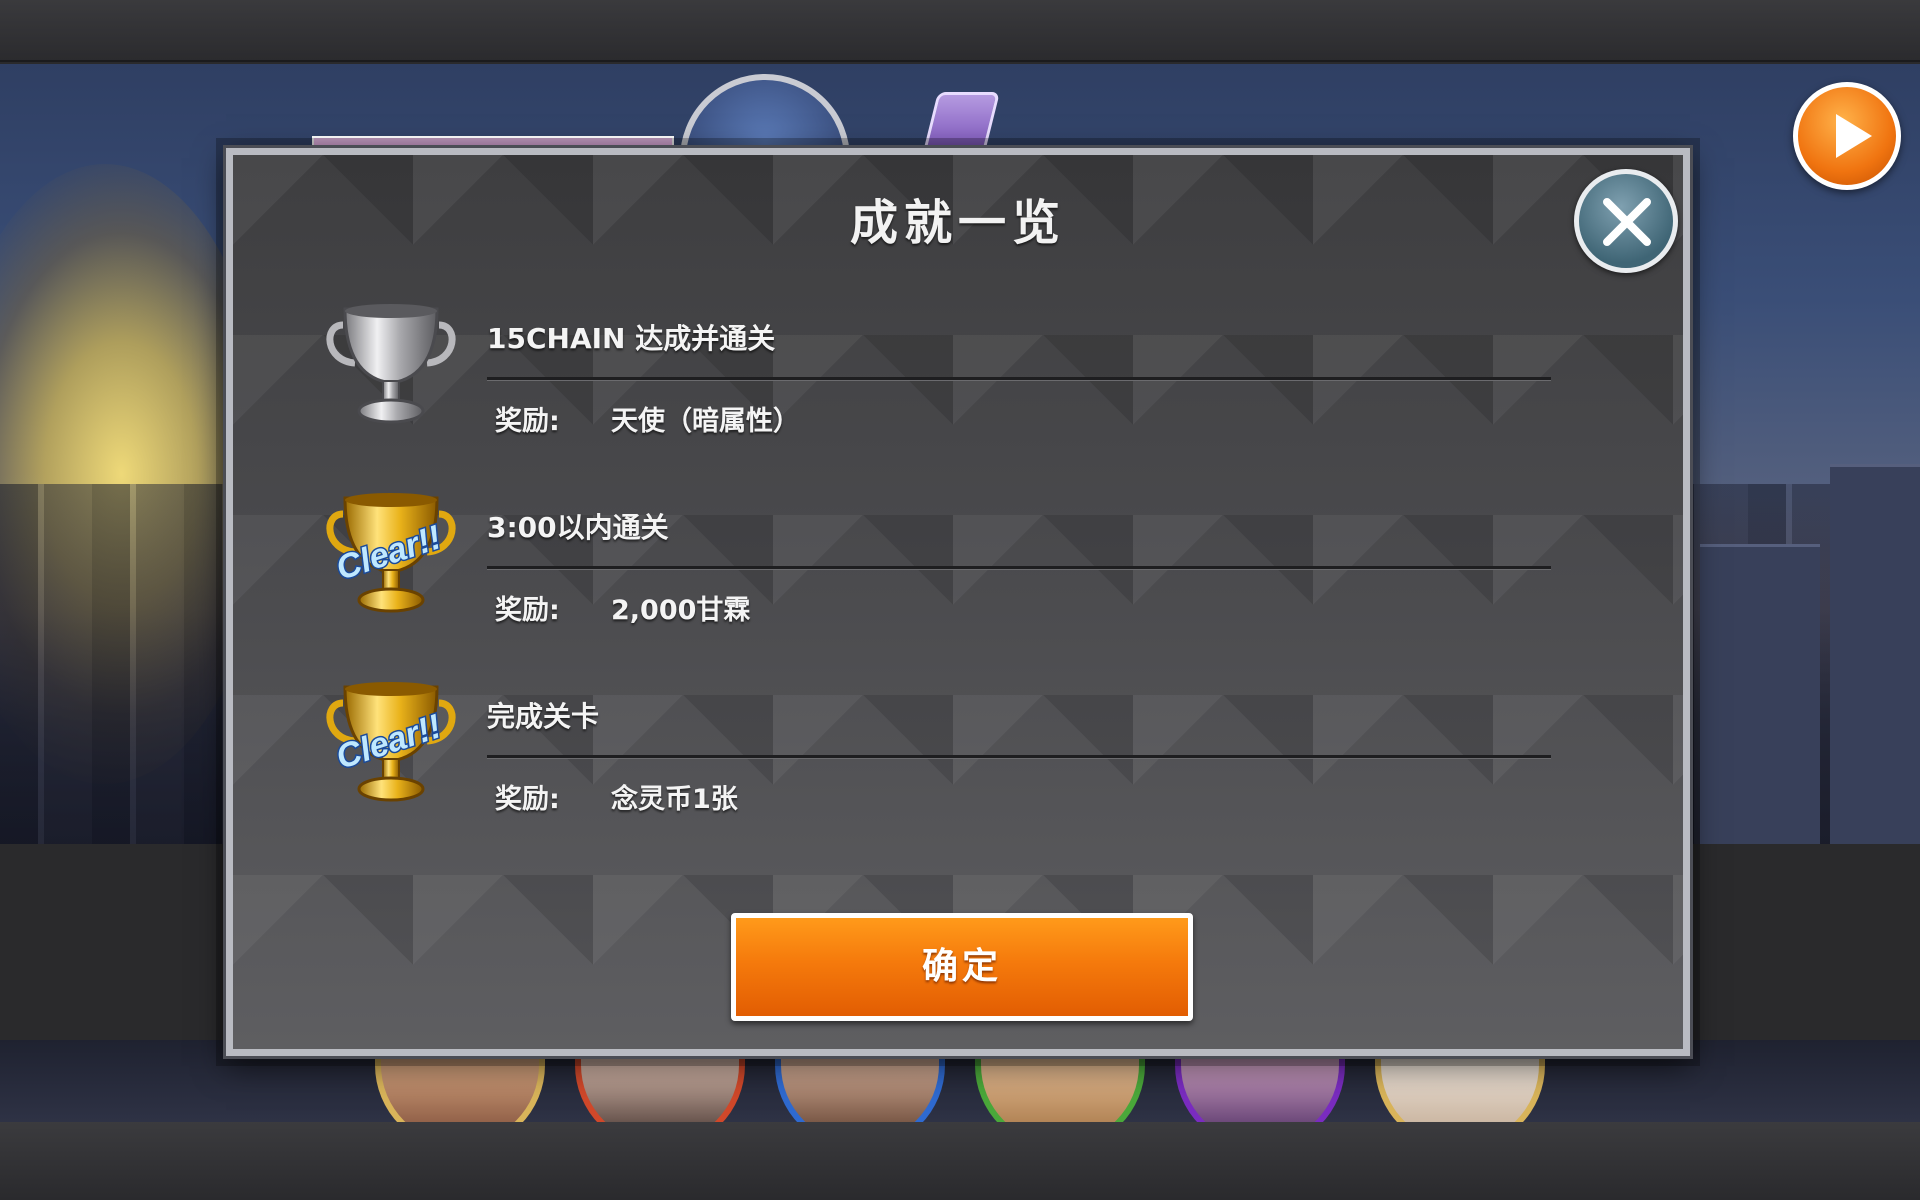 This screenshot has width=1920, height=1200. I want to click on achievement-title: 15CHAIN 达成并通关, so click(631, 338).